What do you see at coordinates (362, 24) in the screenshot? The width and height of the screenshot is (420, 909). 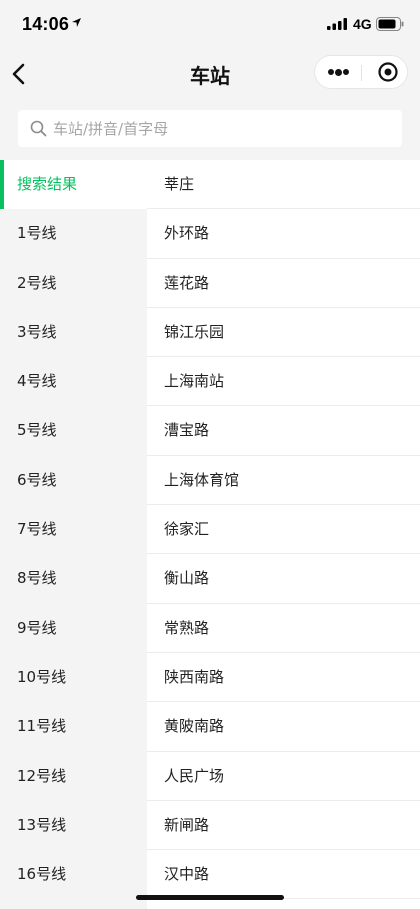 I see `network-label: 4G` at bounding box center [362, 24].